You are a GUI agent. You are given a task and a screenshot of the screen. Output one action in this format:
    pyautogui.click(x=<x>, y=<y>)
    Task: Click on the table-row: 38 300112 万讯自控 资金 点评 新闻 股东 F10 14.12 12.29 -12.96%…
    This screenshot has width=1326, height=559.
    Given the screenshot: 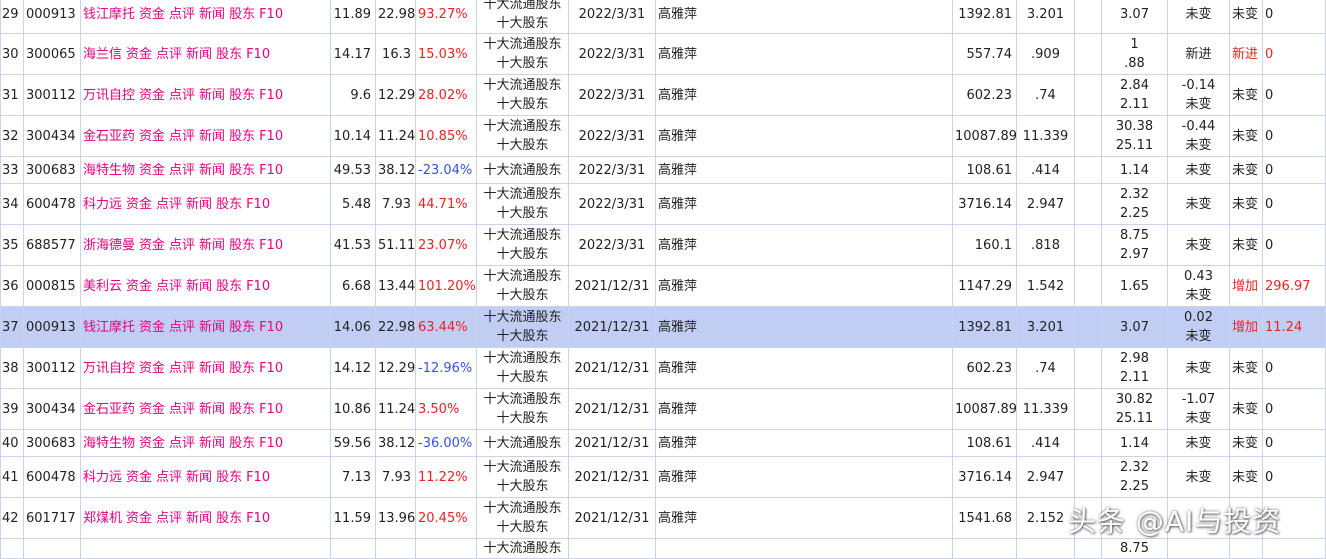 What is the action you would take?
    pyautogui.click(x=663, y=368)
    